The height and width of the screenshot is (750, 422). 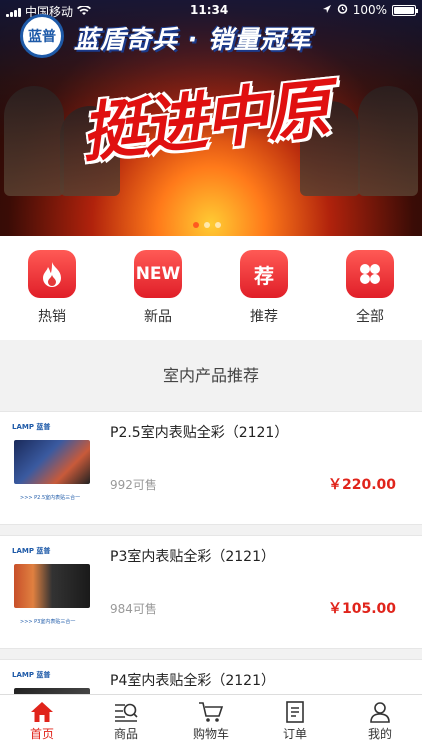 I want to click on tab-products: 商品, so click(x=126, y=721).